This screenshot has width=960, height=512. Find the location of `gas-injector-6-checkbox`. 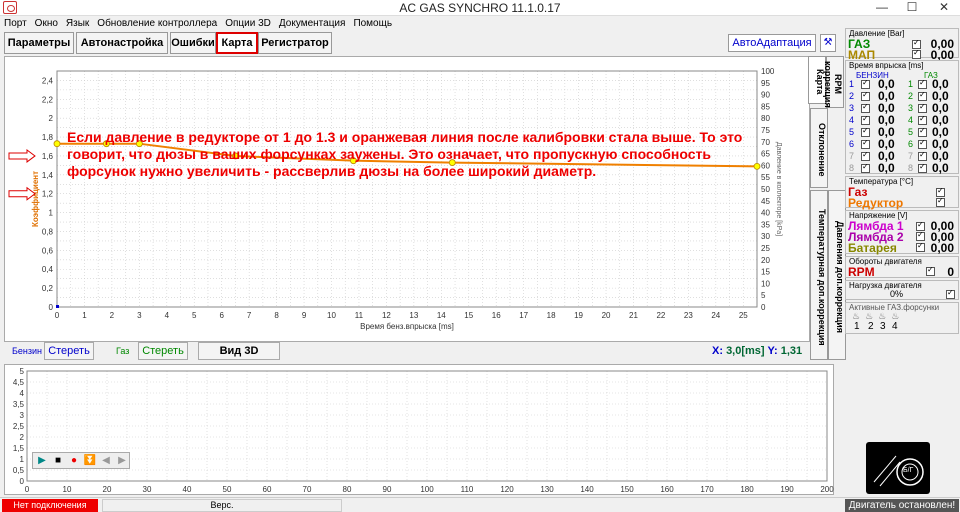

gas-injector-6-checkbox is located at coordinates (922, 143).